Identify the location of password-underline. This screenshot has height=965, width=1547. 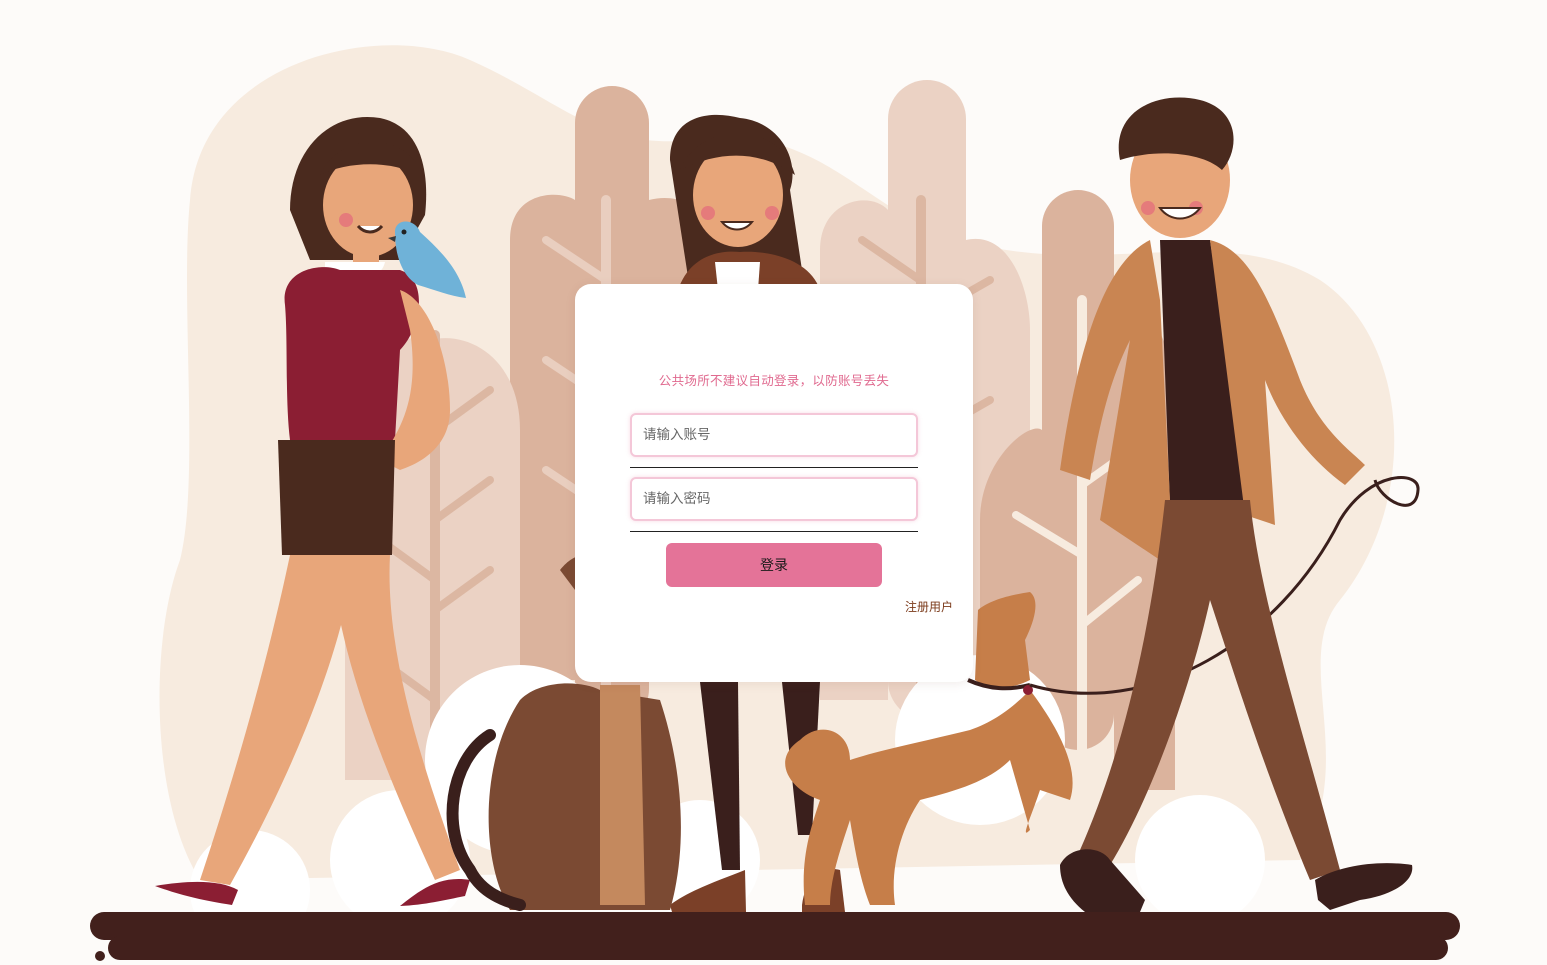
(774, 531).